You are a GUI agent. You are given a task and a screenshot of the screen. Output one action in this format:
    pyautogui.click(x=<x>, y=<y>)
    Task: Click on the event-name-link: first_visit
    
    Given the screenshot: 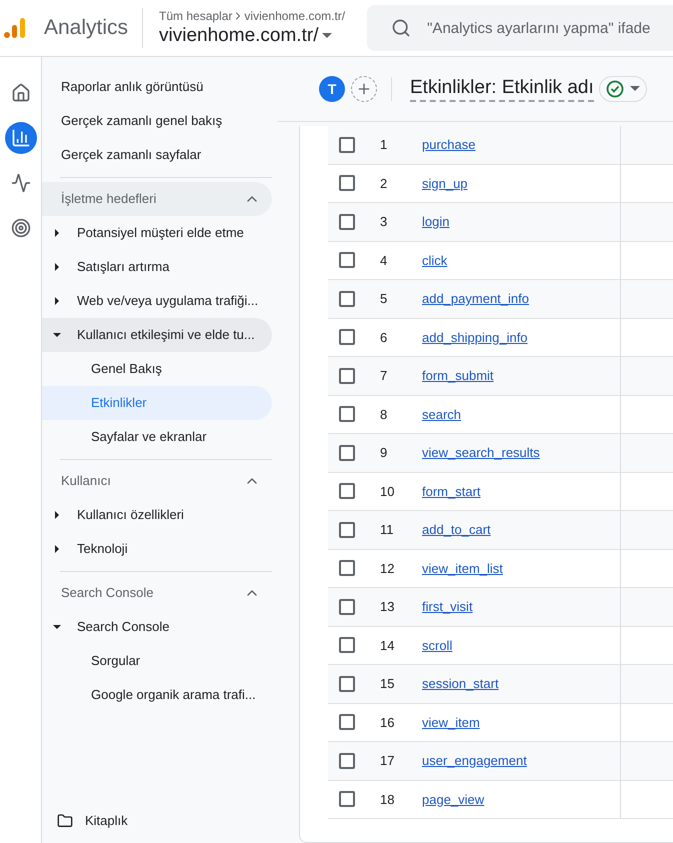 What is the action you would take?
    pyautogui.click(x=521, y=606)
    